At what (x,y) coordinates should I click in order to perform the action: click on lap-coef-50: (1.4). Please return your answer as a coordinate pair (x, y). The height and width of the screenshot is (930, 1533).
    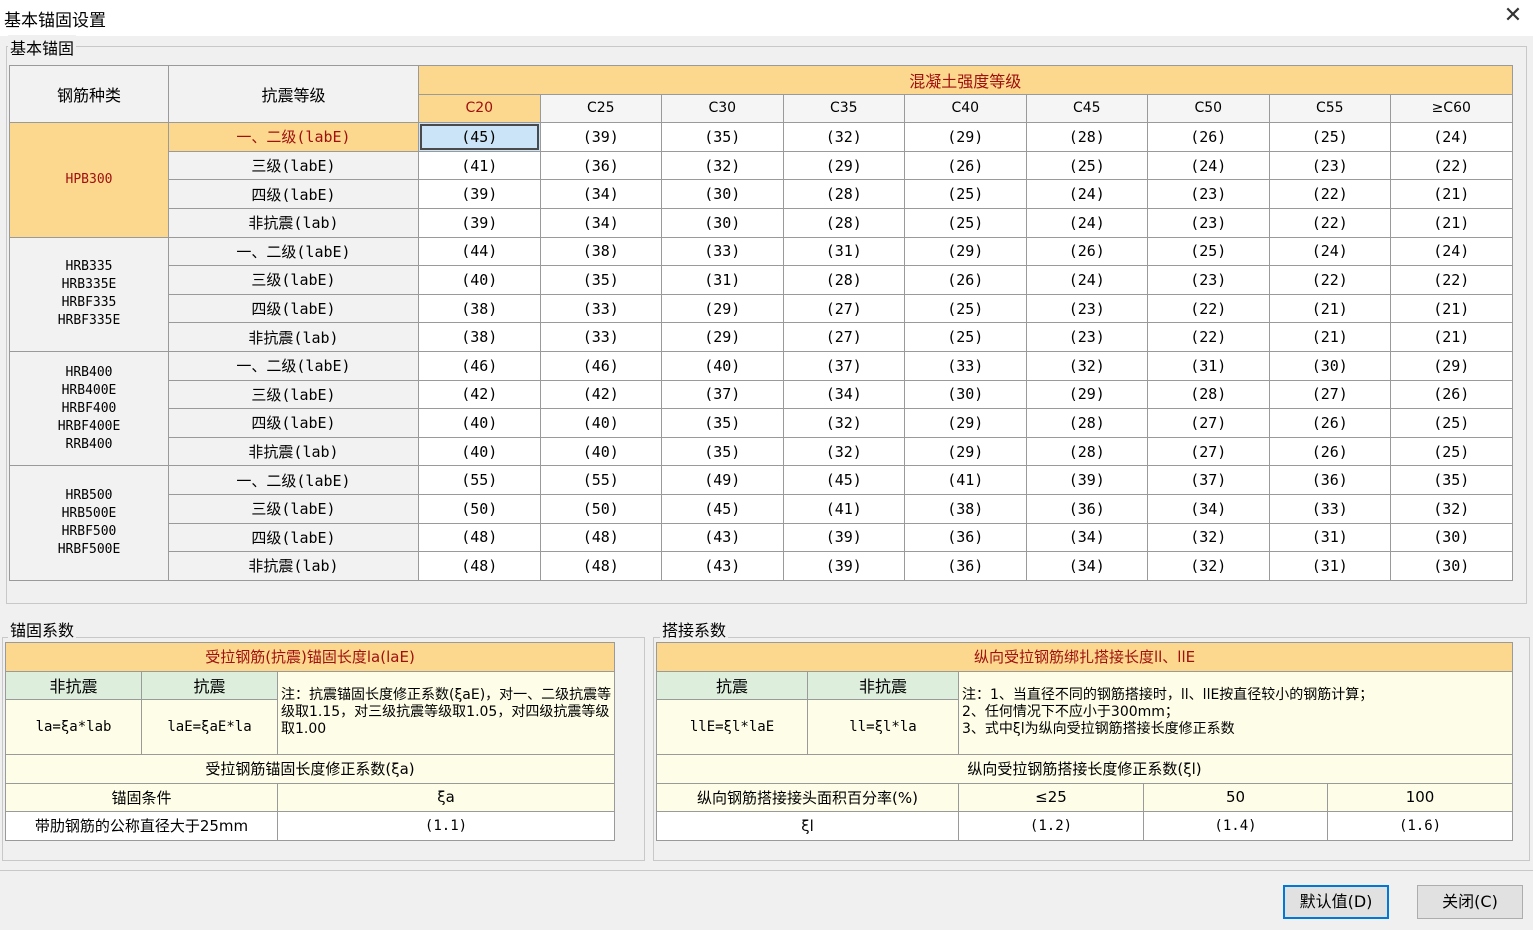
    Looking at the image, I should click on (1235, 826).